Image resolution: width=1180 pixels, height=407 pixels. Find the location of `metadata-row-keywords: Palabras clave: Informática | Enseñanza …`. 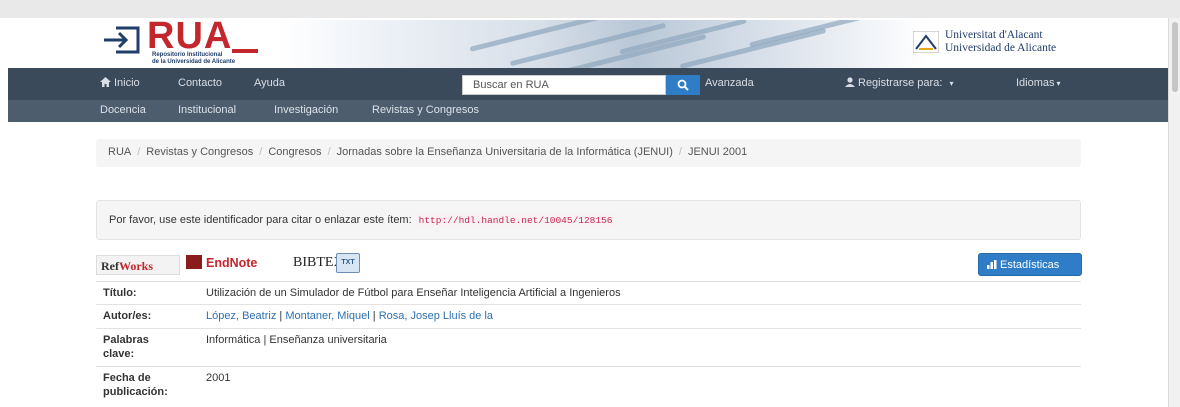

metadata-row-keywords: Palabras clave: Informática | Enseñanza … is located at coordinates (588, 347).